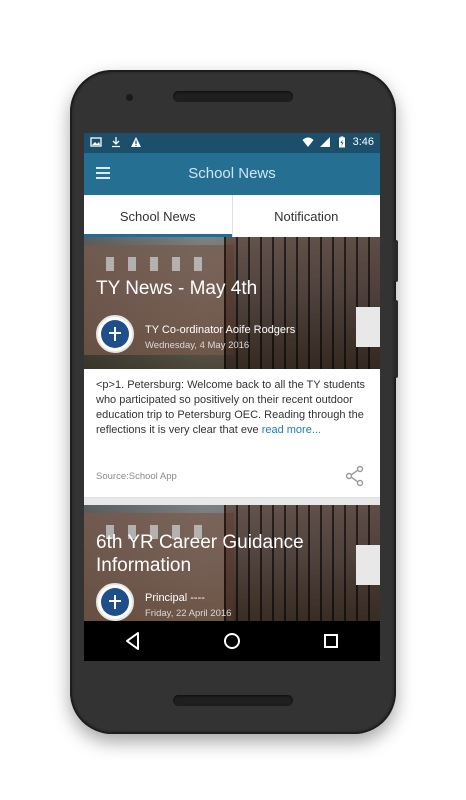  I want to click on bottom-speaker, so click(233, 700).